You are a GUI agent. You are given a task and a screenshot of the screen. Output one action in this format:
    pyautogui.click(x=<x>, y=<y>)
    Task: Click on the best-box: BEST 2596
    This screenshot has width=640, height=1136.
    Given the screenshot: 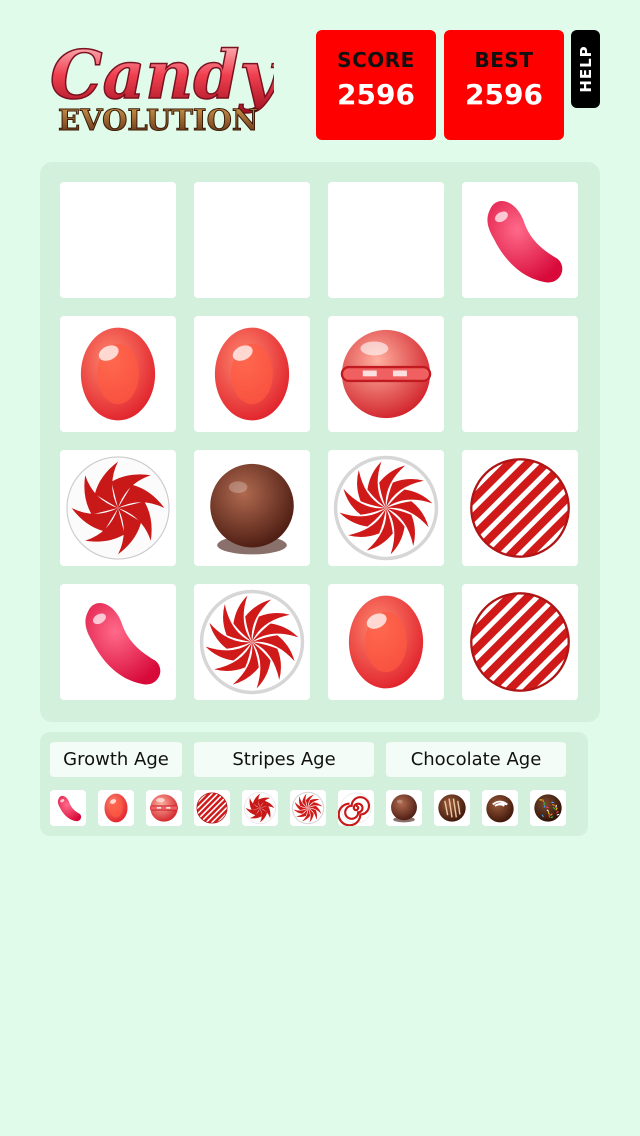 What is the action you would take?
    pyautogui.click(x=504, y=85)
    